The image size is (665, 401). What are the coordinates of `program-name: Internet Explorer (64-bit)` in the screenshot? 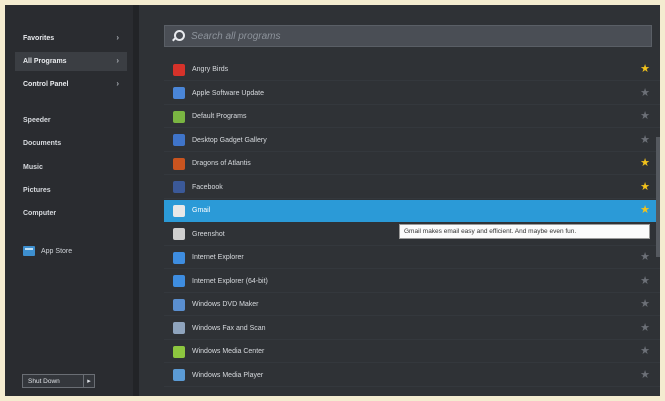 It's located at (230, 281).